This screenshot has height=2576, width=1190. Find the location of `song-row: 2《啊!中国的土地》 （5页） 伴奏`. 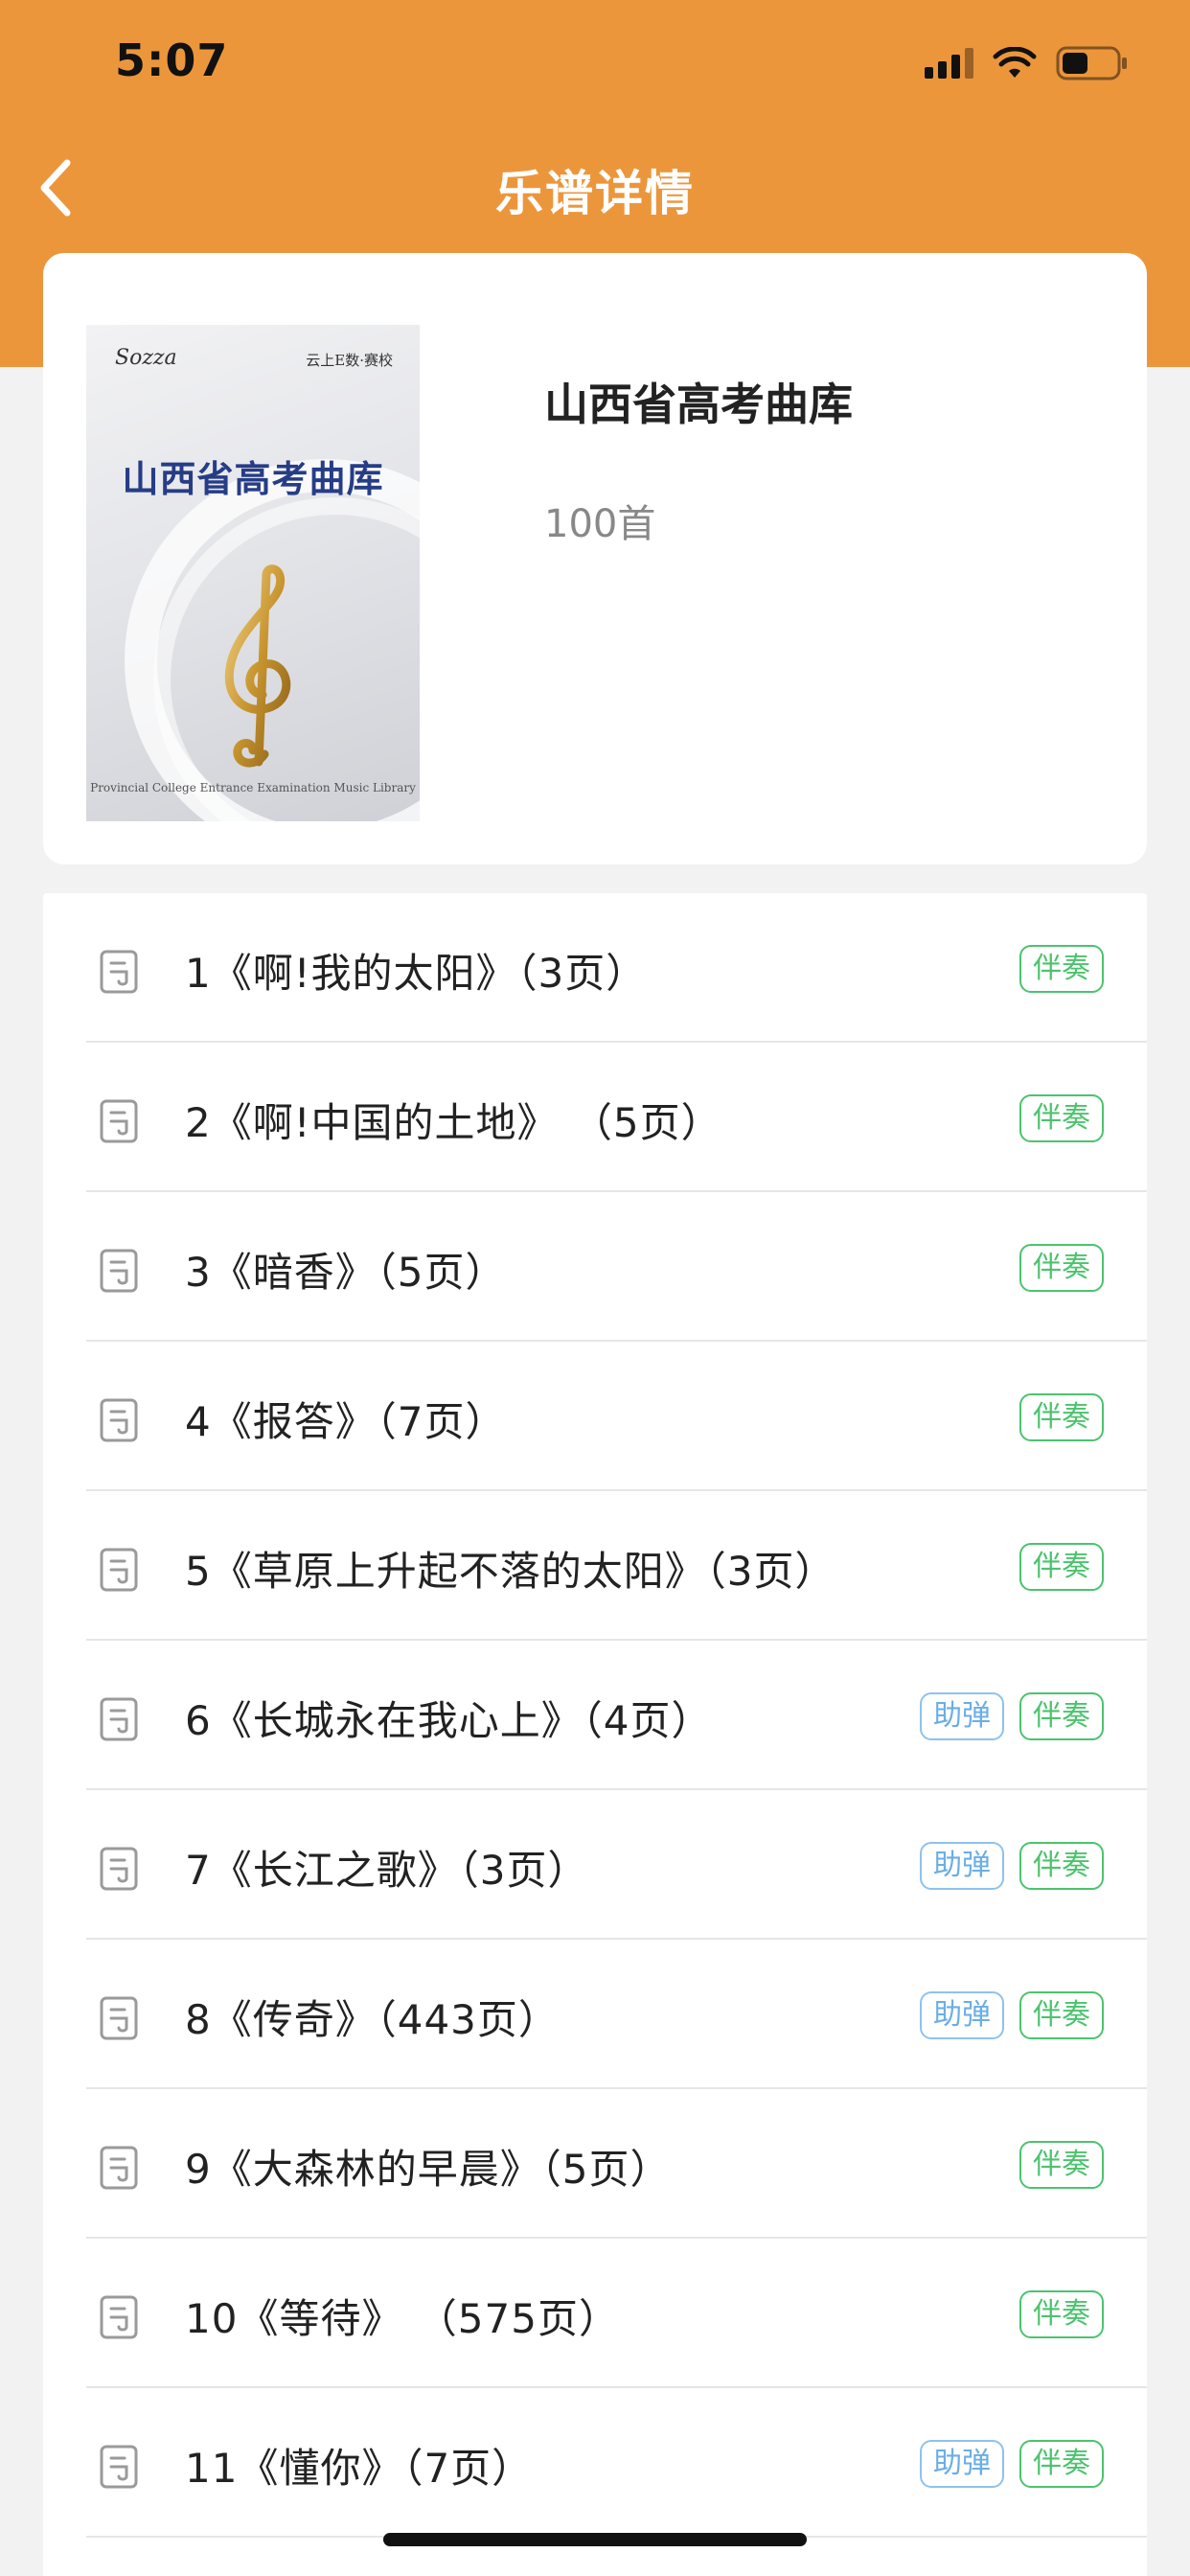

song-row: 2《啊!中国的土地》 （5页） 伴奏 is located at coordinates (595, 1117).